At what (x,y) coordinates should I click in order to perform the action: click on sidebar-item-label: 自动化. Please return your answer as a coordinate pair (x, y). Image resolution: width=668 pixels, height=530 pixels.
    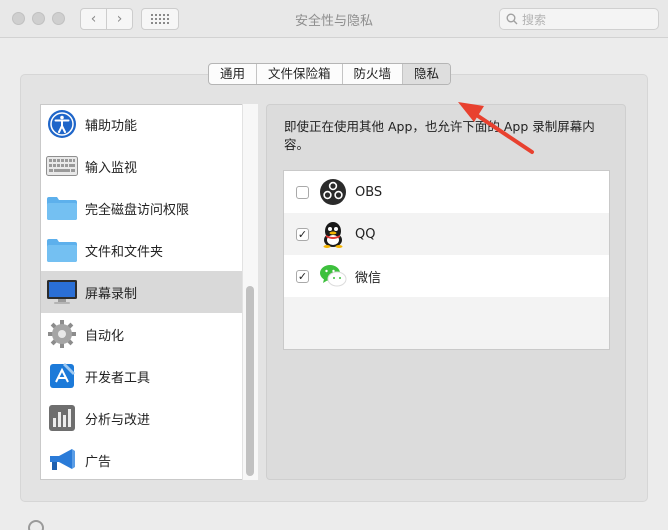
    Looking at the image, I should click on (105, 336).